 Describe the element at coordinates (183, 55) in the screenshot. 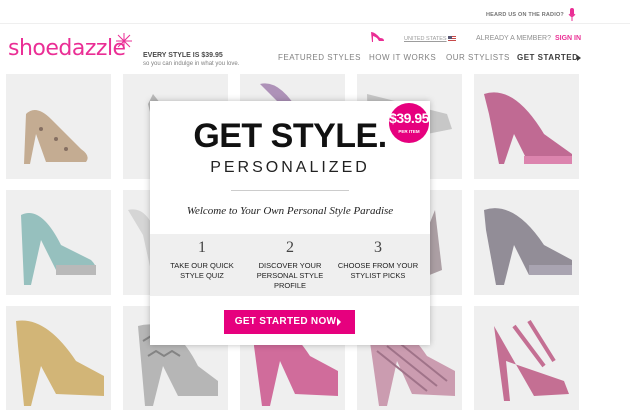

I see `tagline: EVERY STYLE IS $39.95` at that location.